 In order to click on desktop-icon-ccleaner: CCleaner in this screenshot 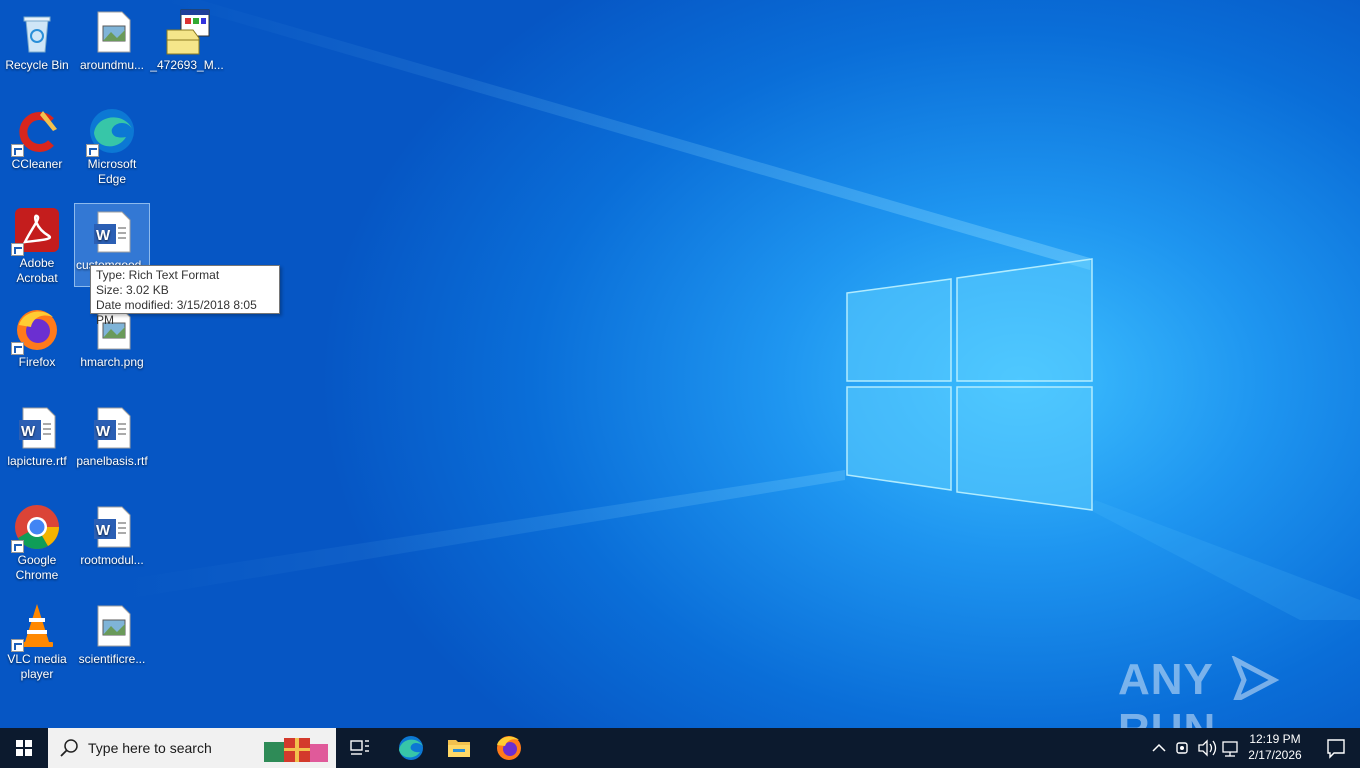, I will do `click(37, 149)`.